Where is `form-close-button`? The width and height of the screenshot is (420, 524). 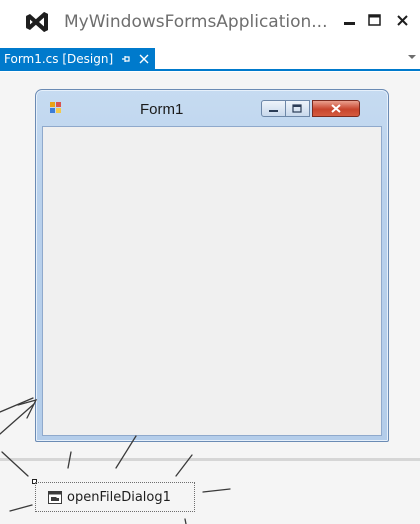 form-close-button is located at coordinates (336, 108).